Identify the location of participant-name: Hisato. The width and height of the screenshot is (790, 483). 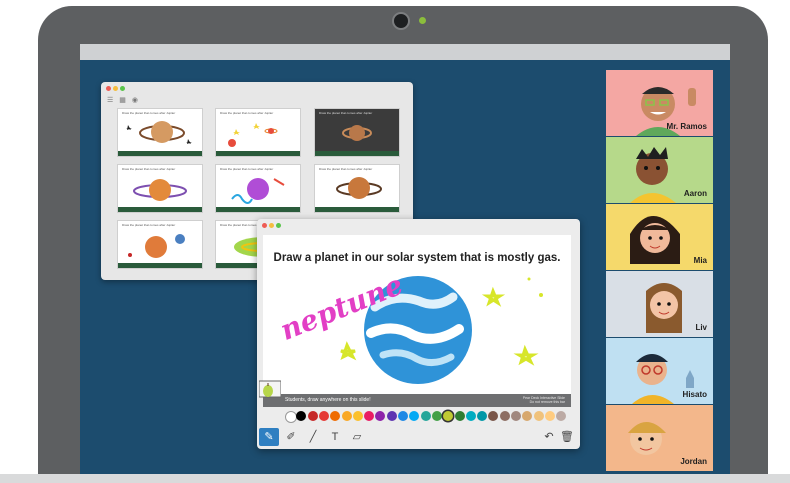
(694, 394).